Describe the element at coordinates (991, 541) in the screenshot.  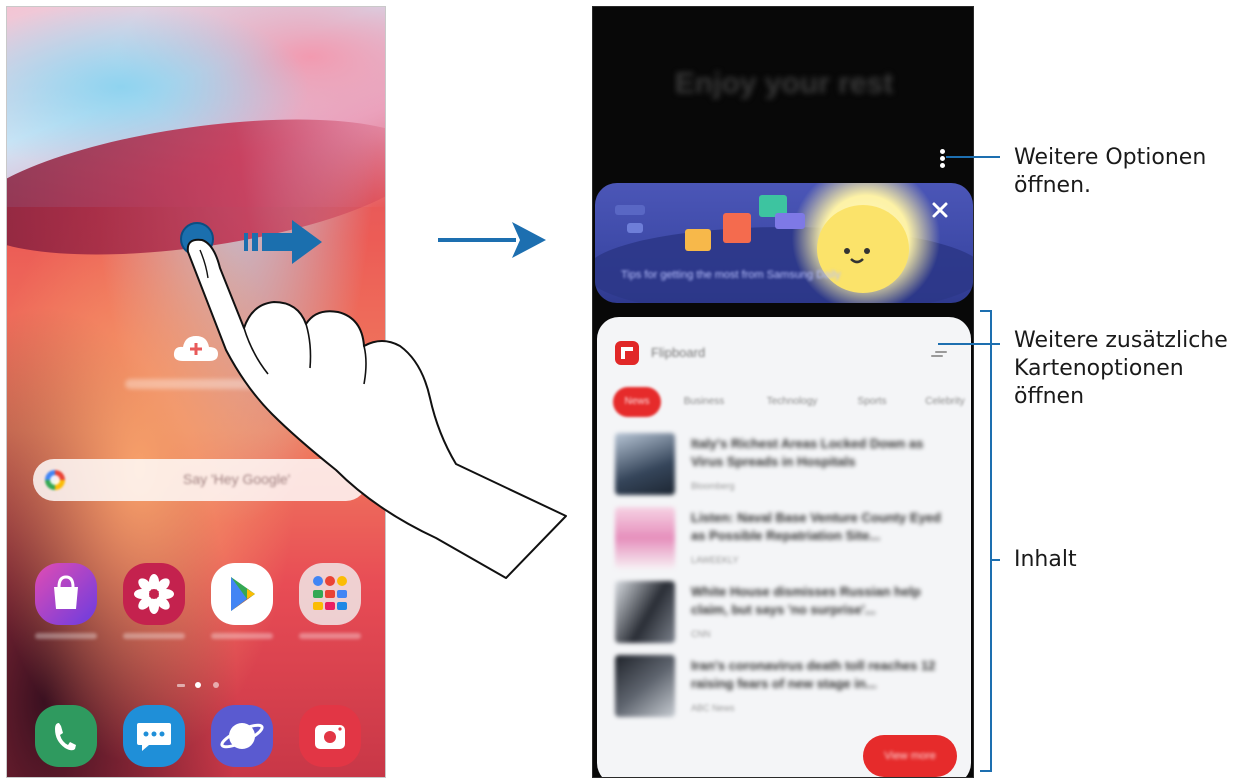
I see `content-bracket-spine` at that location.